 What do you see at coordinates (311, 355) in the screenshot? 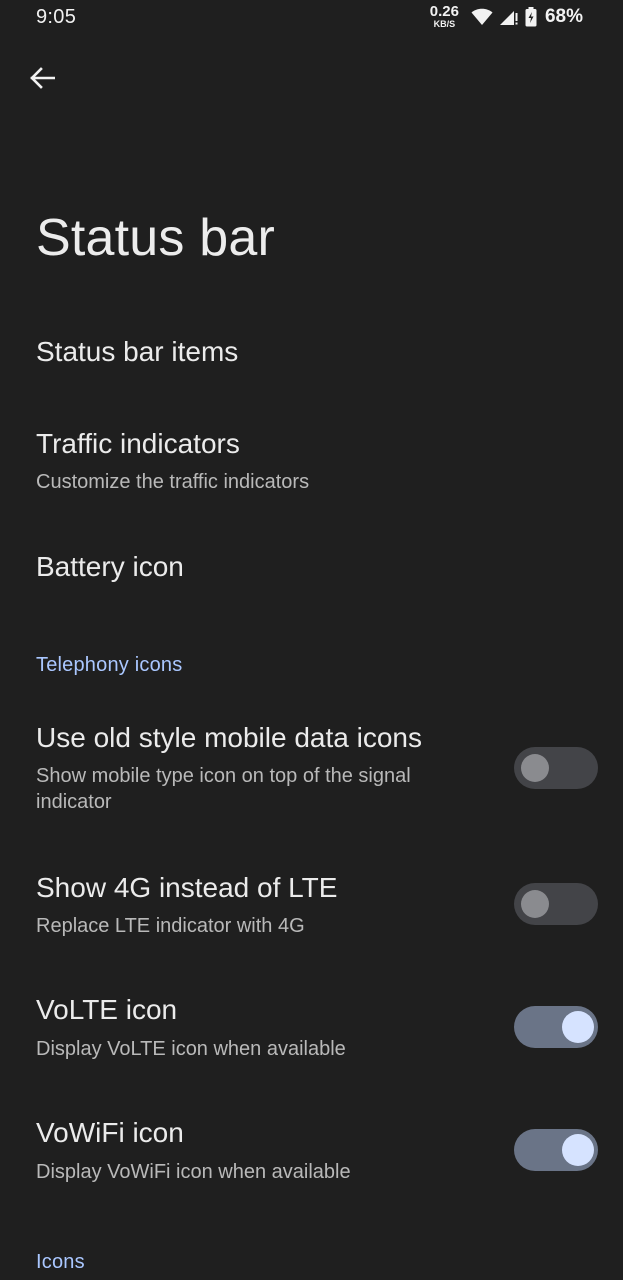
I see `status-bar-items-row: Status bar items` at bounding box center [311, 355].